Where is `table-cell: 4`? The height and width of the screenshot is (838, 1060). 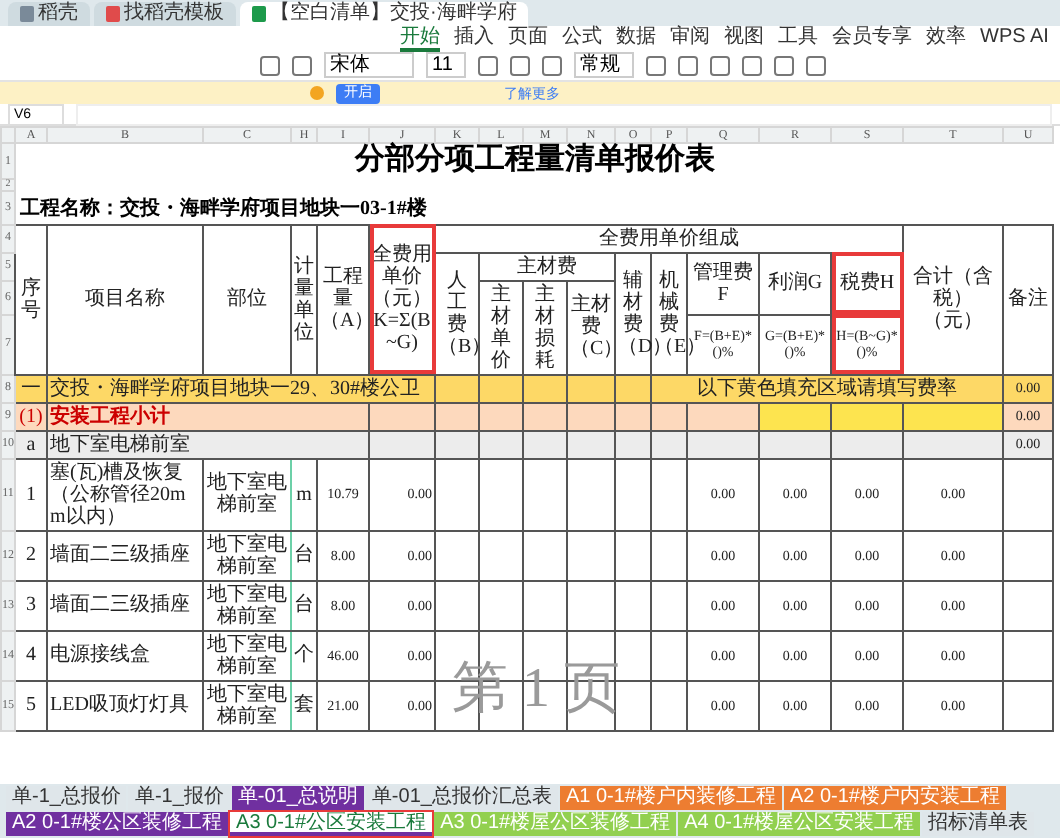
table-cell: 4 is located at coordinates (31, 655).